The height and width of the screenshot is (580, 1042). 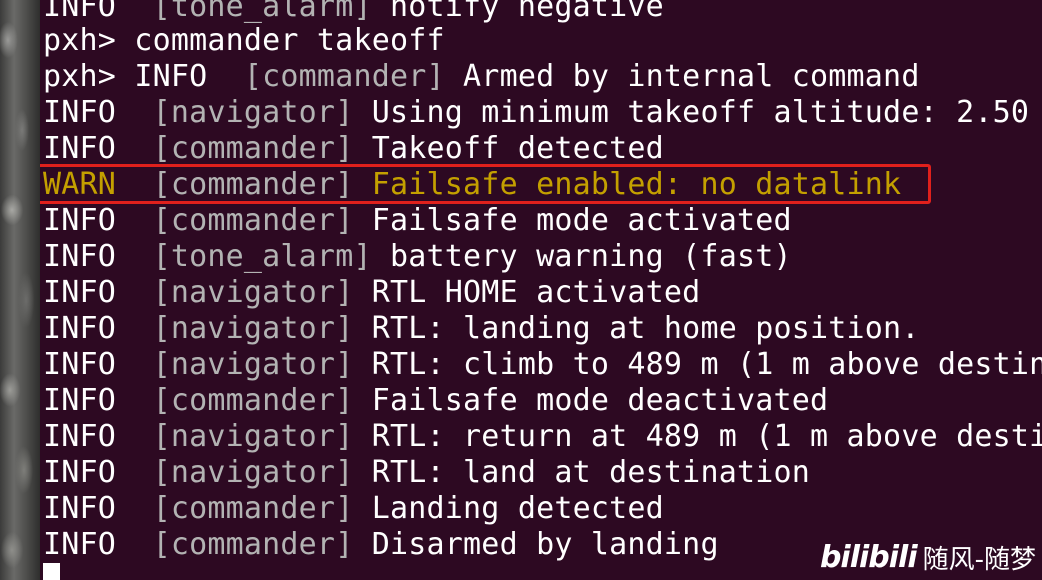 I want to click on log-message: Armed by internal command, so click(x=691, y=76).